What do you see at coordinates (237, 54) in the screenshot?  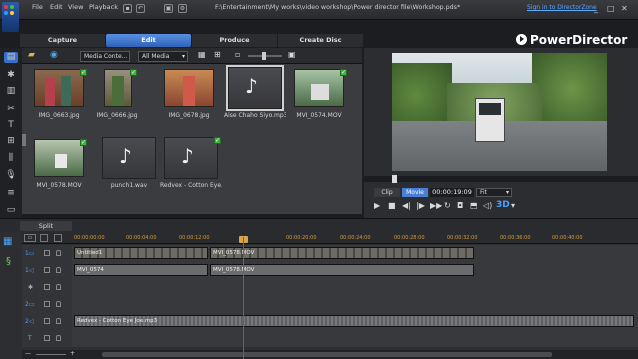 I see `thumbnail-small-icon: ▫` at bounding box center [237, 54].